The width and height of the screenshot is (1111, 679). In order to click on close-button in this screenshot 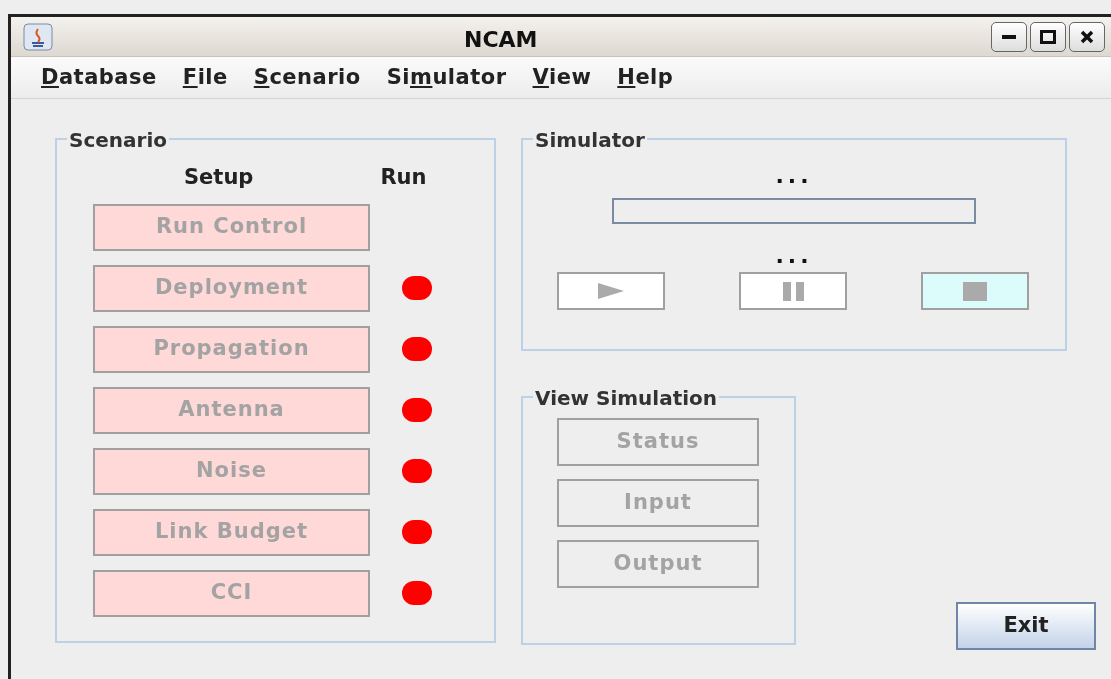, I will do `click(1087, 36)`.